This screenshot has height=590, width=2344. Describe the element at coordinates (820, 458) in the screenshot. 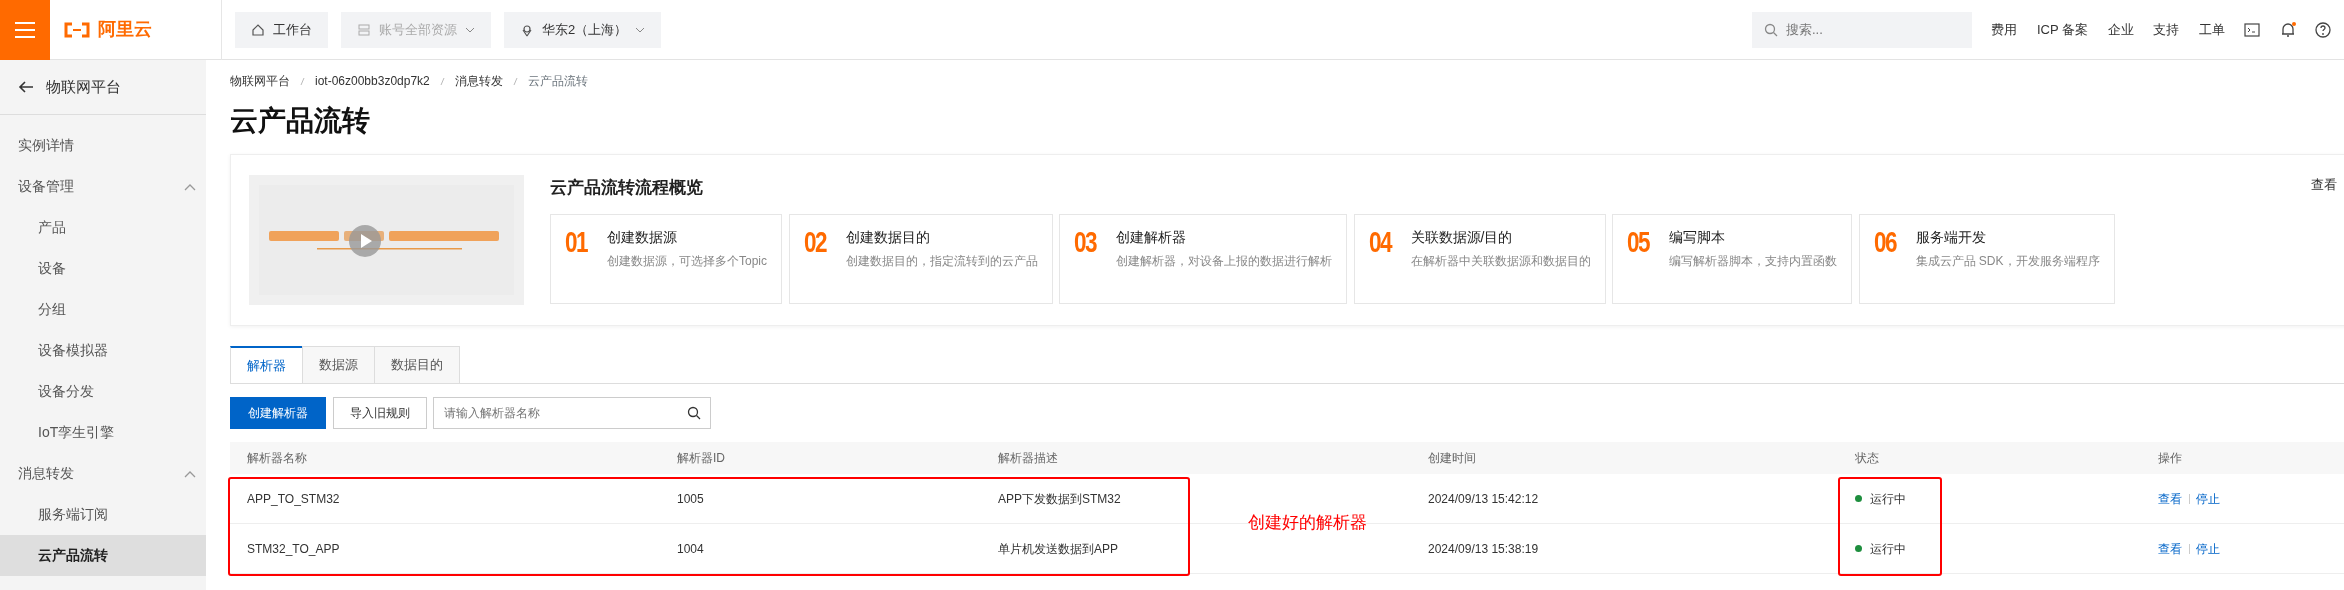

I see `column-header: 解析器ID` at that location.